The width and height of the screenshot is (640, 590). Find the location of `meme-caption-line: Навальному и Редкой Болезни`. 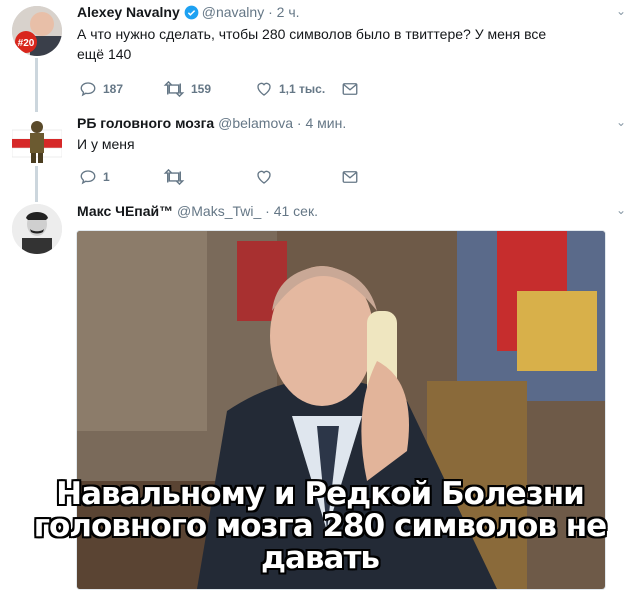

meme-caption-line: Навальному и Редкой Болезни is located at coordinates (320, 494).